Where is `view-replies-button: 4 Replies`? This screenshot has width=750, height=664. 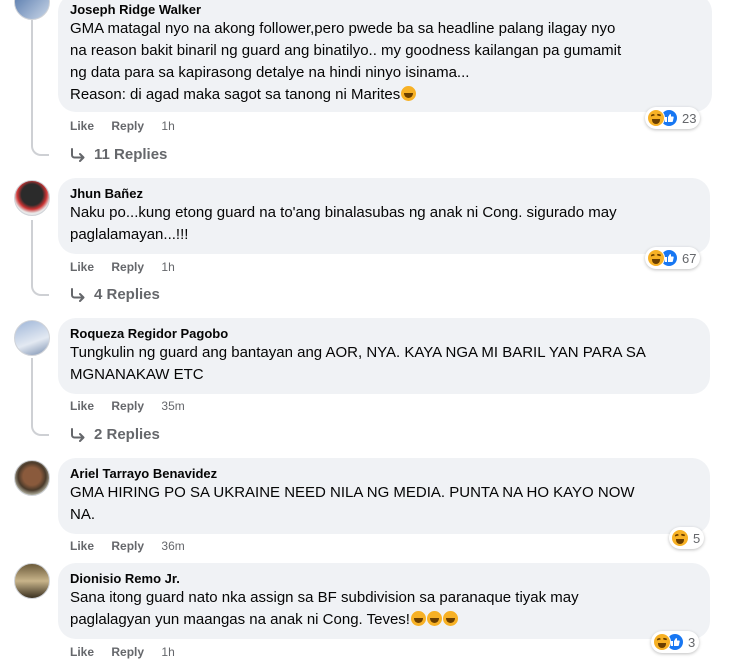 view-replies-button: 4 Replies is located at coordinates (115, 294).